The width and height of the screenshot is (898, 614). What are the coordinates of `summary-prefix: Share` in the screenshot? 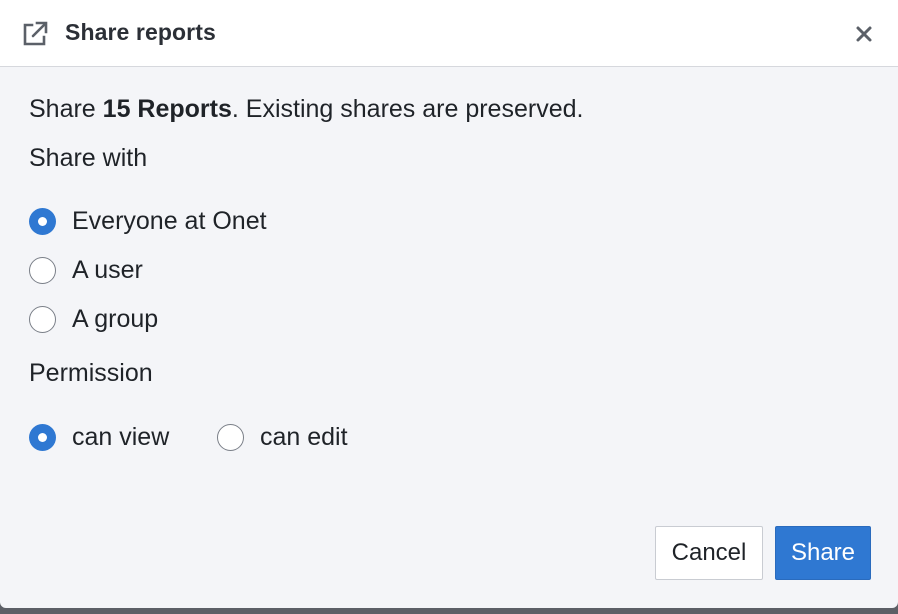 It's located at (66, 109).